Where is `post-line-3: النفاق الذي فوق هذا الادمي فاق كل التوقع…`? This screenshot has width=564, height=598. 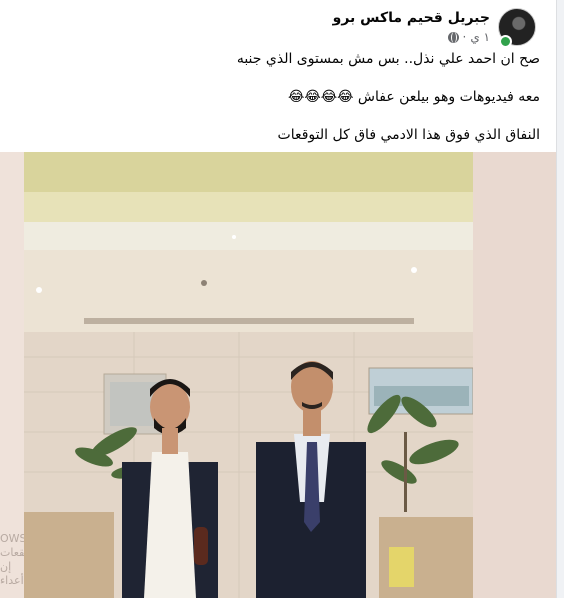
post-line-3: النفاق الذي فوق هذا الادمي فاق كل التوقع… is located at coordinates (408, 135).